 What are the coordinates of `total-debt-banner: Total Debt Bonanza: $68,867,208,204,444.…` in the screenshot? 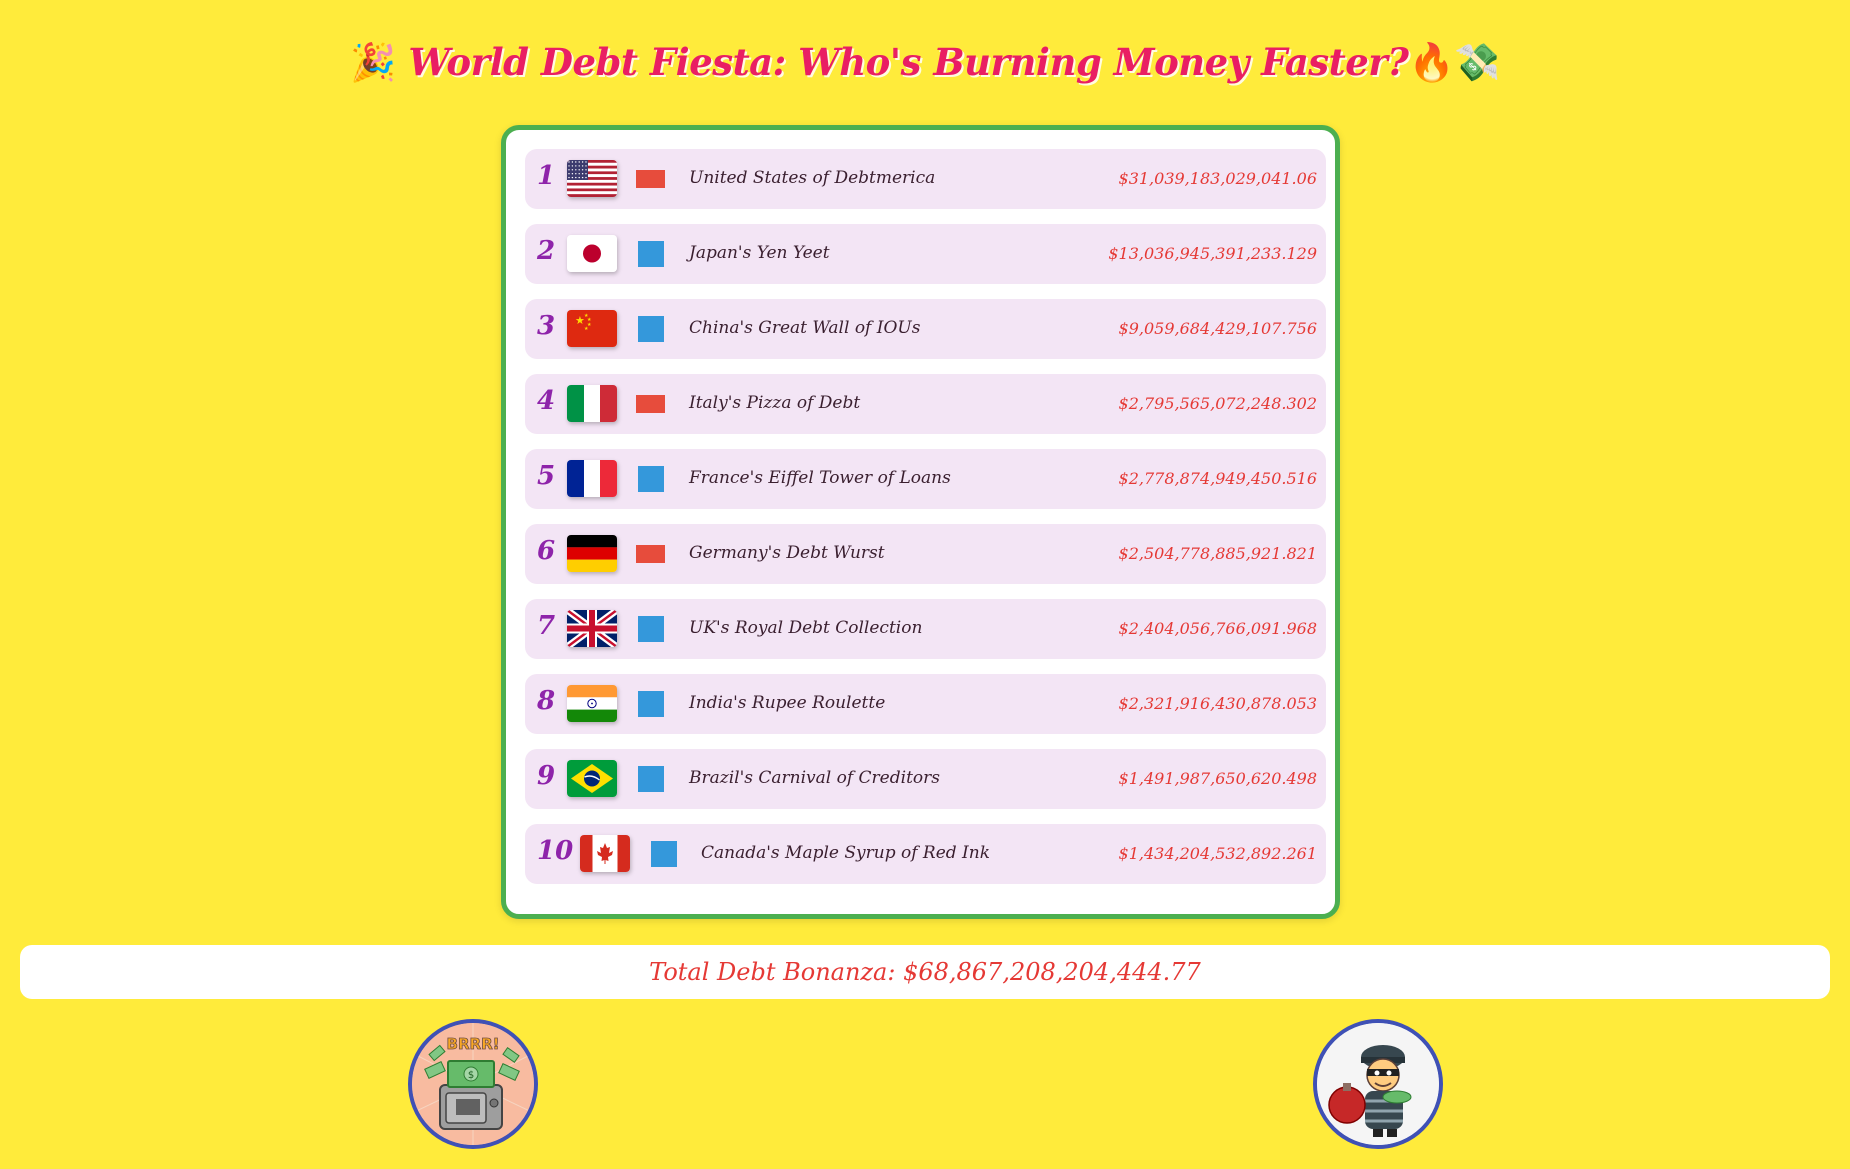 It's located at (925, 972).